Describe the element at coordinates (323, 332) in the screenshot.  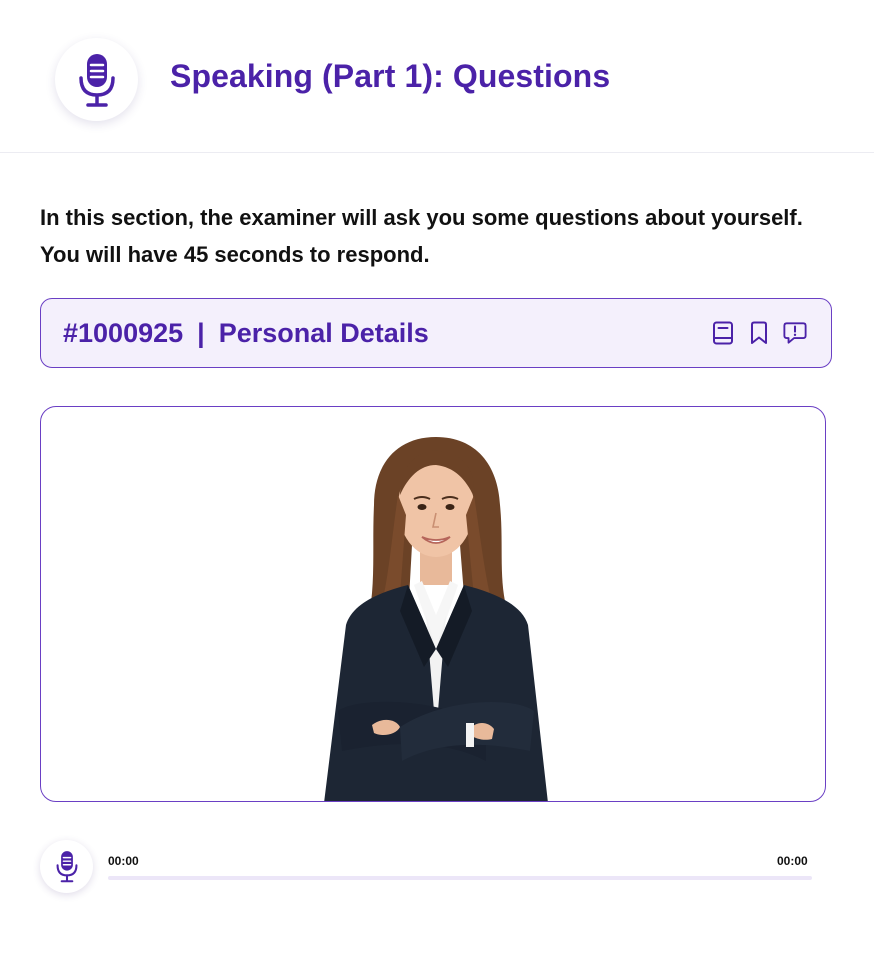
I see `question-topic: Personal Details` at that location.